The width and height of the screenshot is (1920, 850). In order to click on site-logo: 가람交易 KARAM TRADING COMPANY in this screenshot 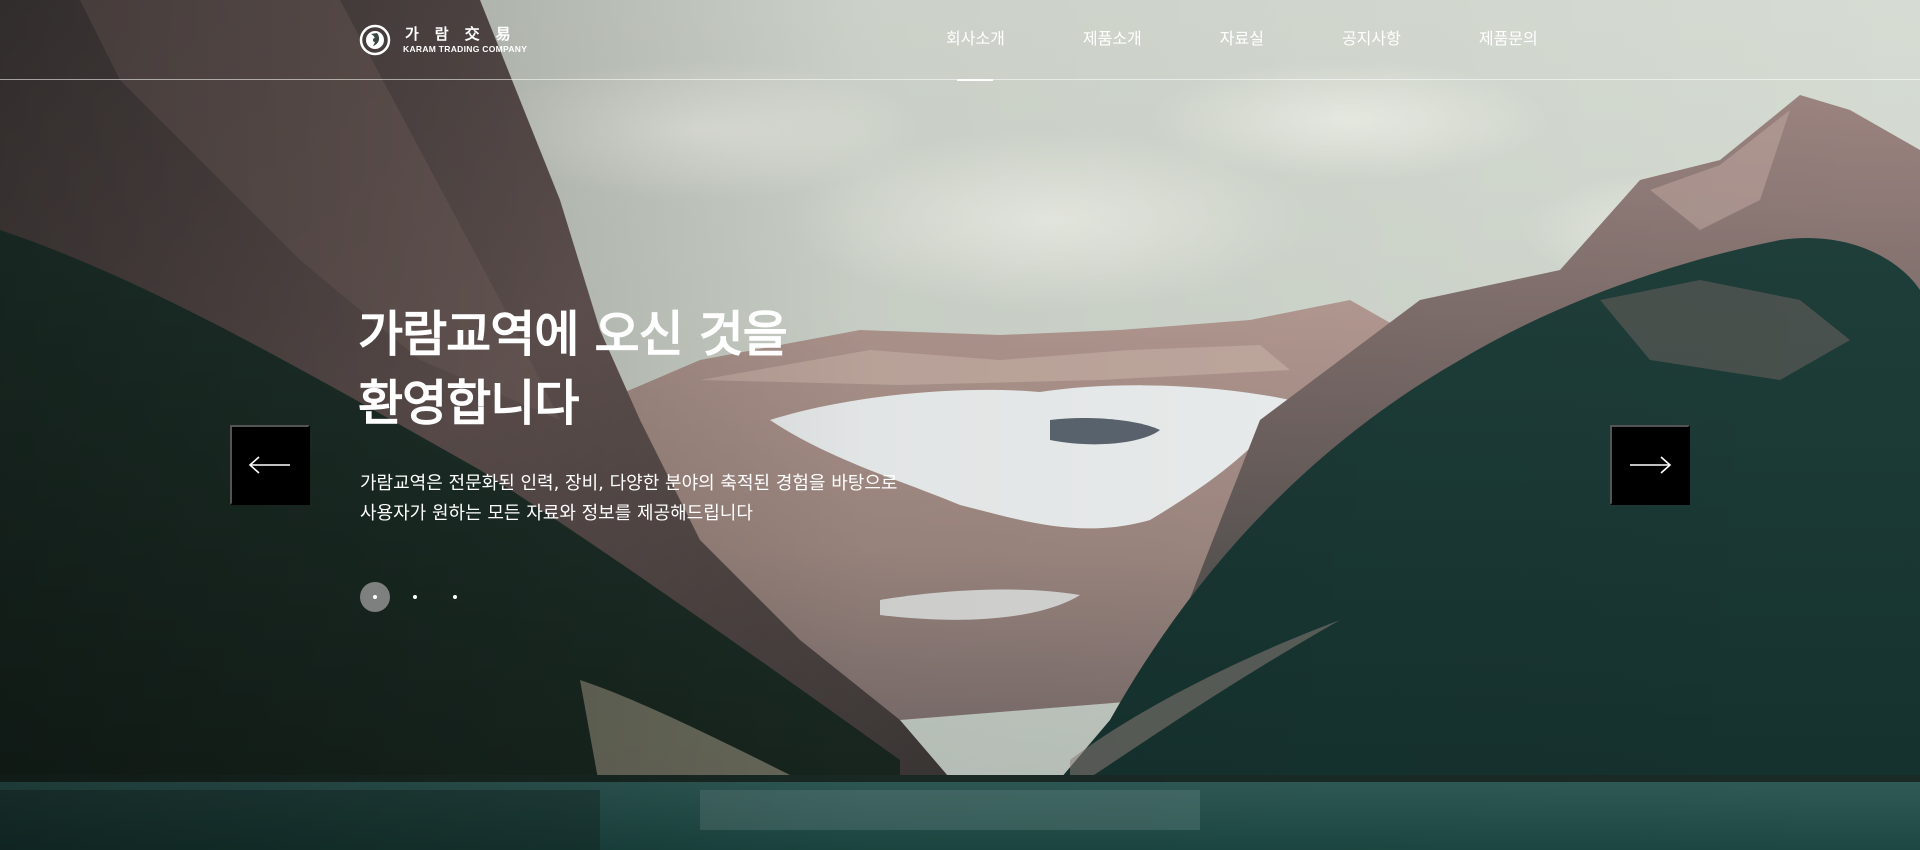, I will do `click(443, 40)`.